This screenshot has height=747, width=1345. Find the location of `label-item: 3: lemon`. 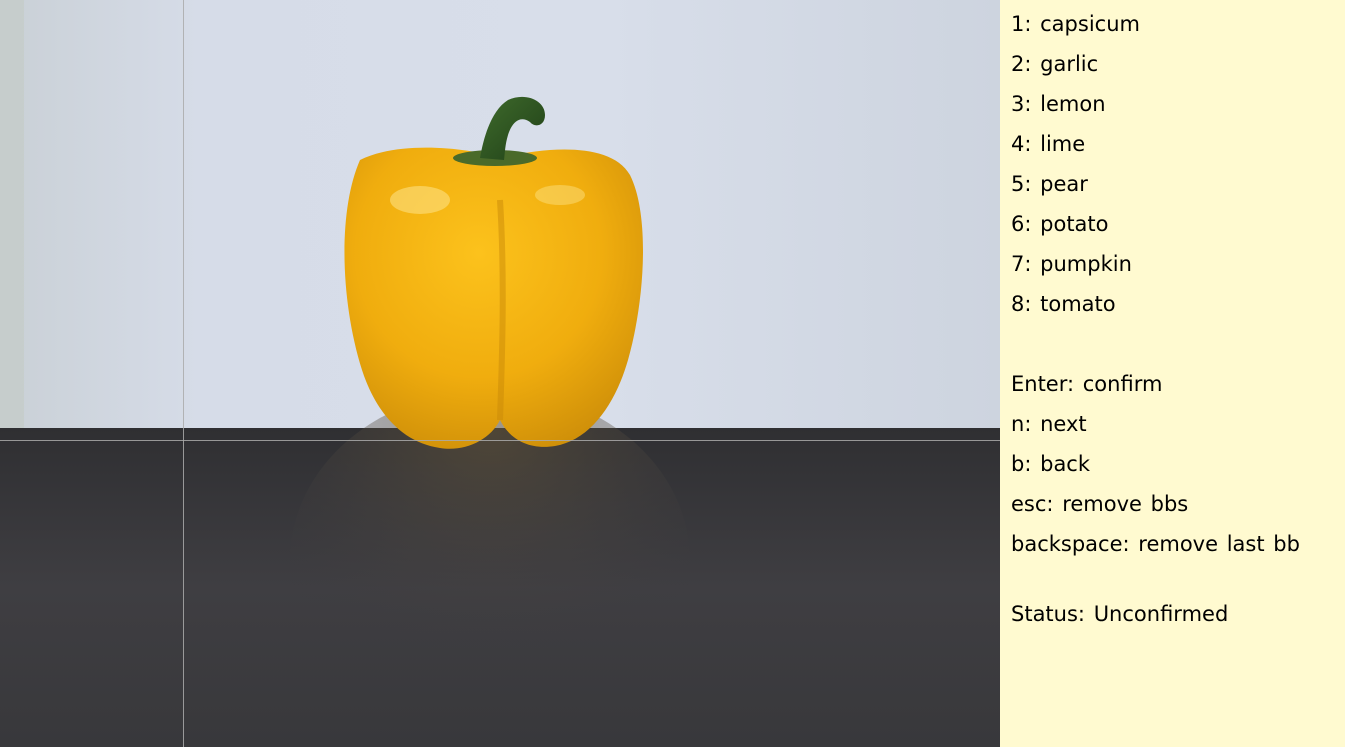

label-item: 3: lemon is located at coordinates (1058, 104).